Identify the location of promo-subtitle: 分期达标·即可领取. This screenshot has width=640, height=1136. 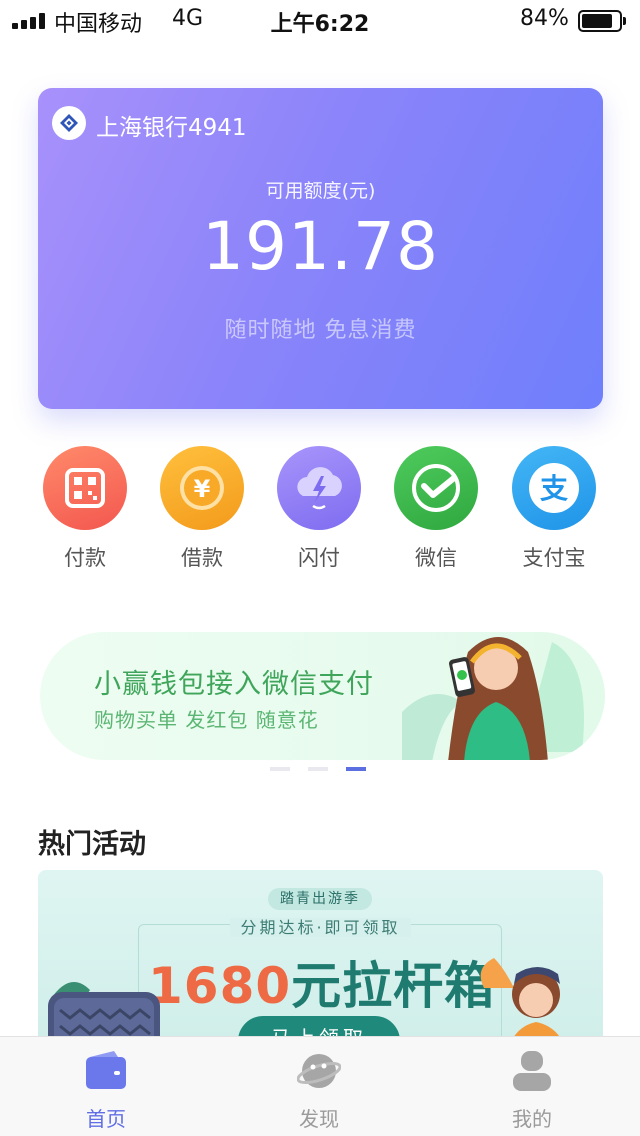
(320, 927).